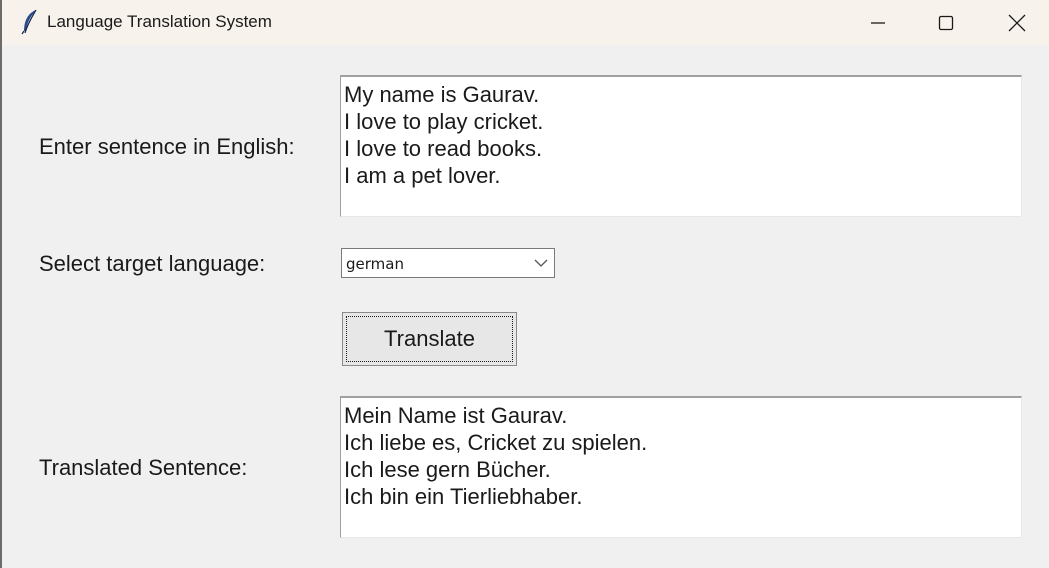  Describe the element at coordinates (159, 21) in the screenshot. I see `window-title: Language Translation System` at that location.